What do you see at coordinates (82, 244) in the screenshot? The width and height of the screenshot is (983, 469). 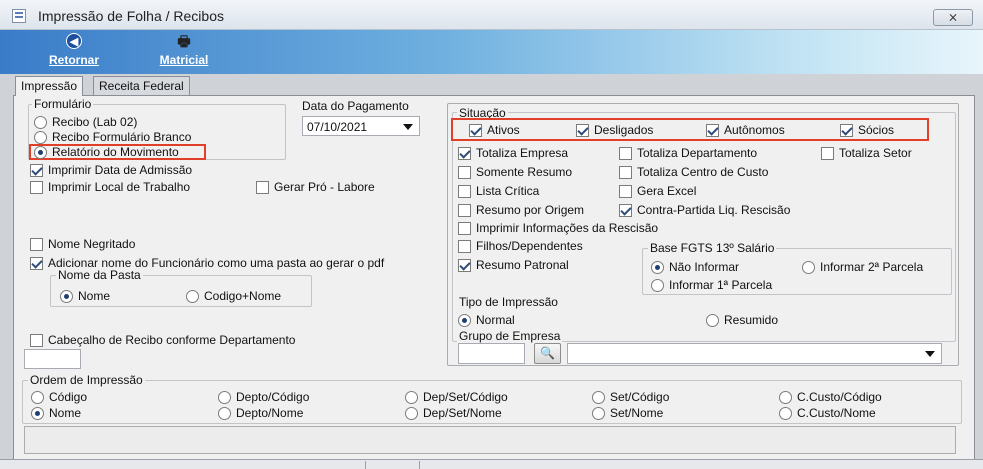 I see `checkbox-nome-negritado: Nome Negritado` at bounding box center [82, 244].